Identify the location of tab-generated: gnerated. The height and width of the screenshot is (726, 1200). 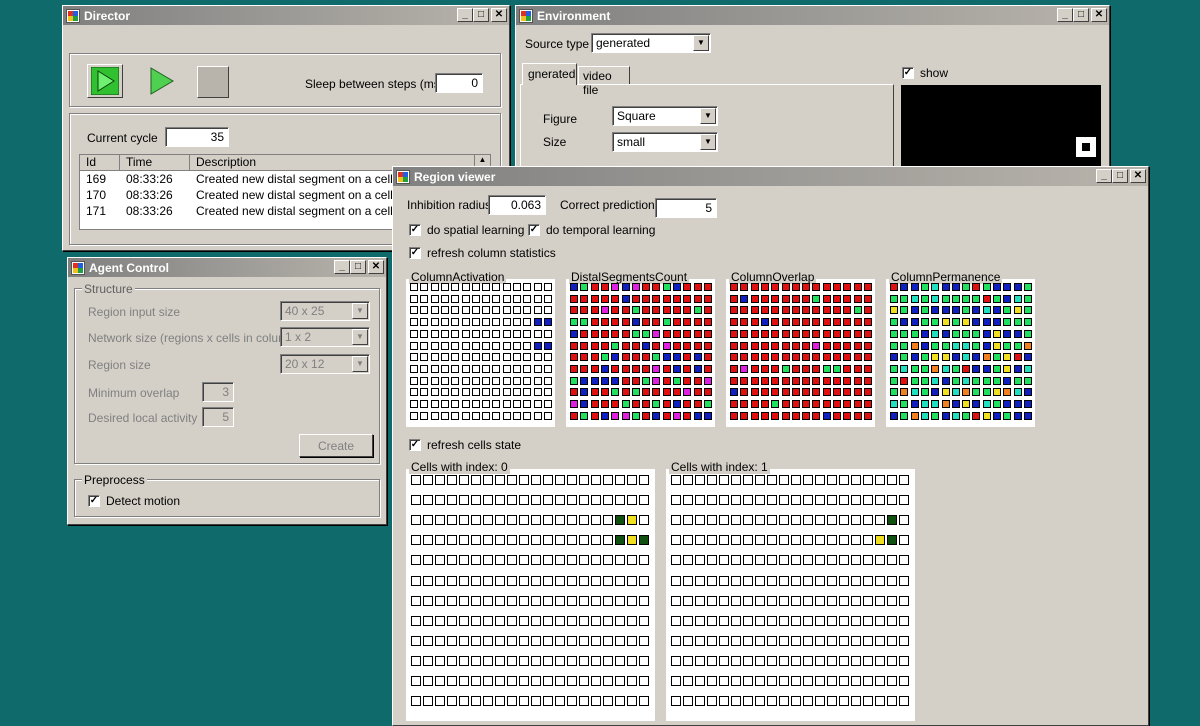
(549, 74).